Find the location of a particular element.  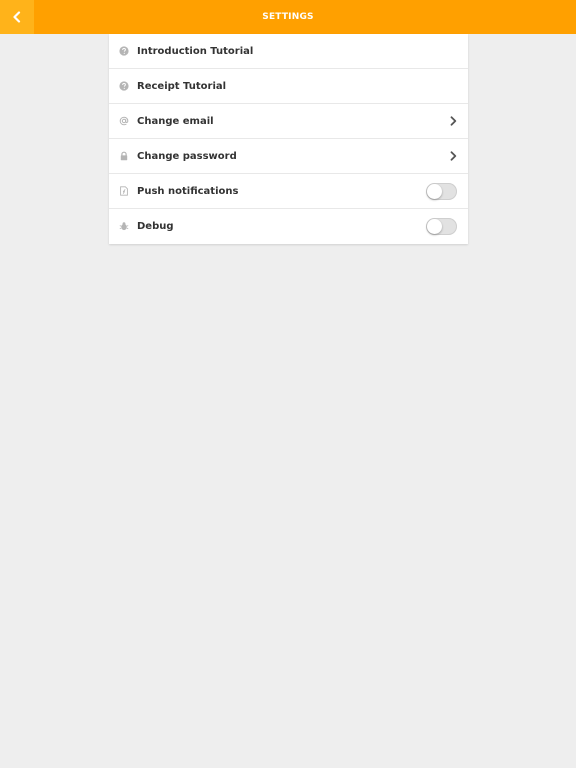

header-bar: SETTINGS is located at coordinates (288, 17).